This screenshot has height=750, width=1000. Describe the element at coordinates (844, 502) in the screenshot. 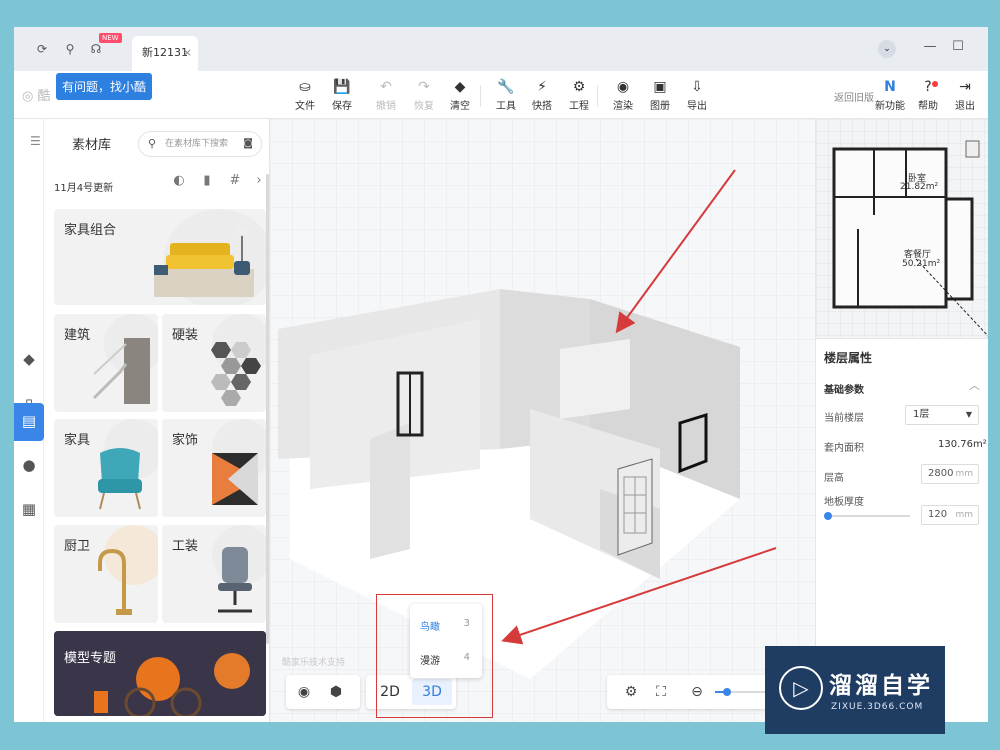

I see `slab-thickness-label: 地板厚度` at that location.